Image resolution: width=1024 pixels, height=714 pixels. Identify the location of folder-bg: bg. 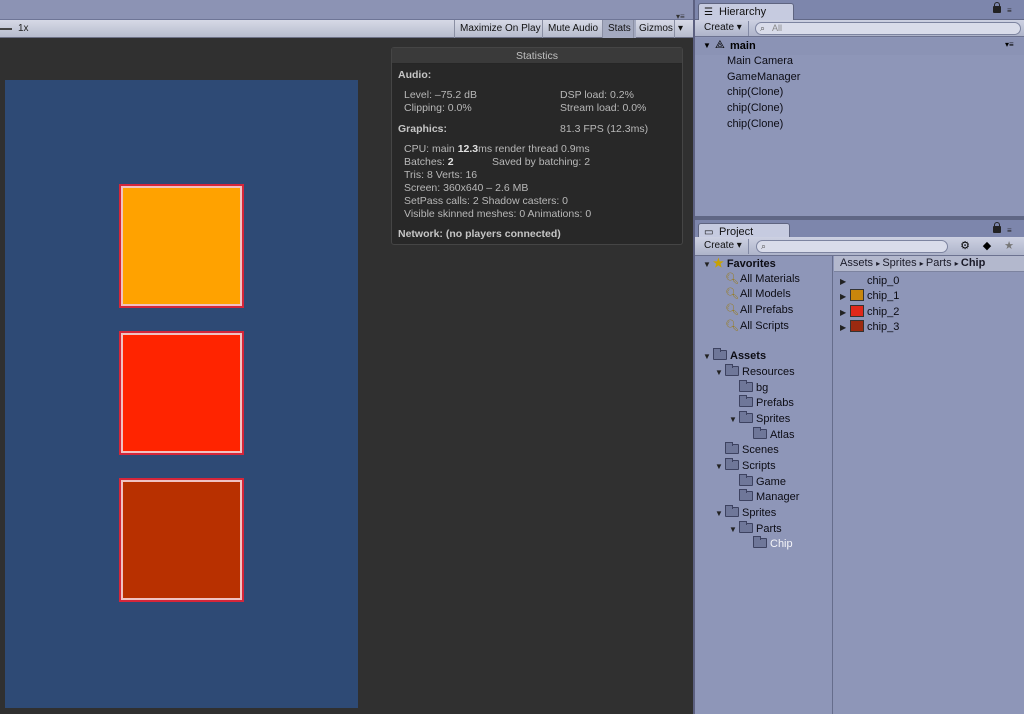
(753, 388).